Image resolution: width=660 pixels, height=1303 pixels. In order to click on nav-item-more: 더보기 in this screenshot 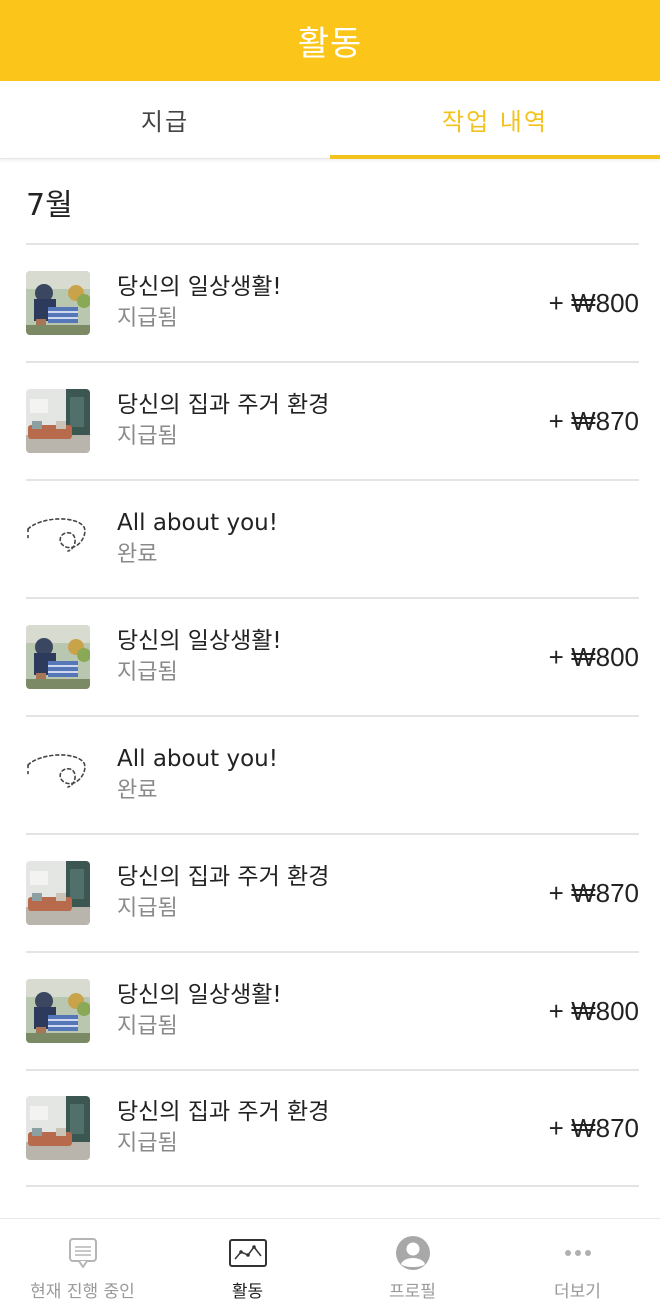, I will do `click(577, 1261)`.